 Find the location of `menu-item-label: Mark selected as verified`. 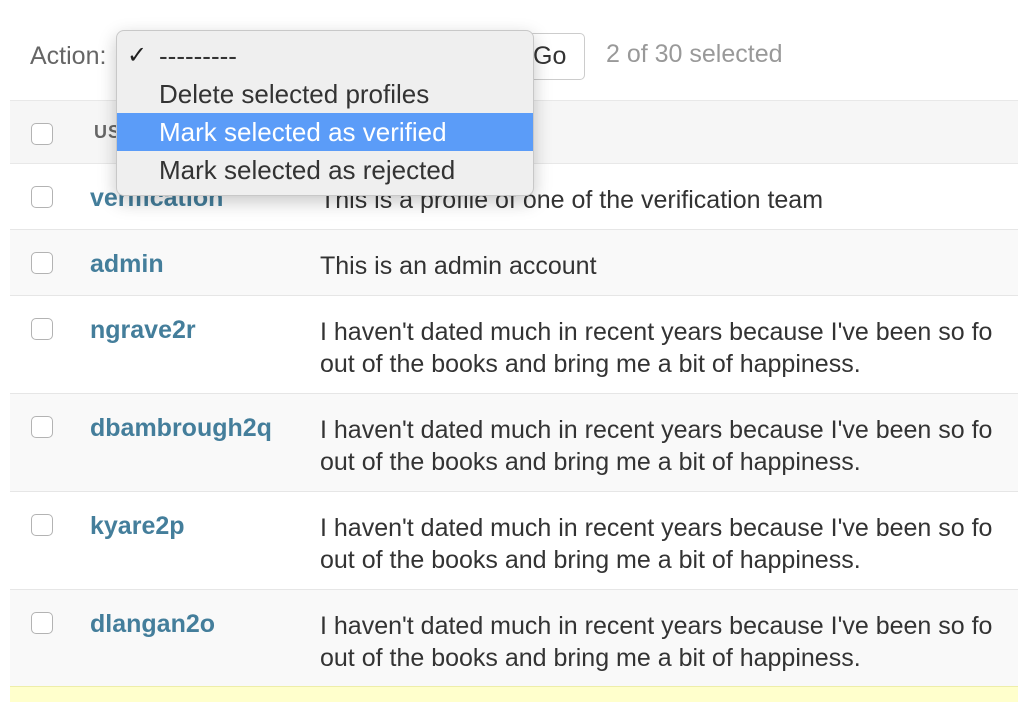

menu-item-label: Mark selected as verified is located at coordinates (303, 132).